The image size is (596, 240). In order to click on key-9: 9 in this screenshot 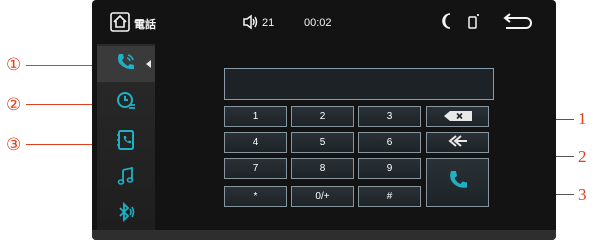, I will do `click(389, 168)`.